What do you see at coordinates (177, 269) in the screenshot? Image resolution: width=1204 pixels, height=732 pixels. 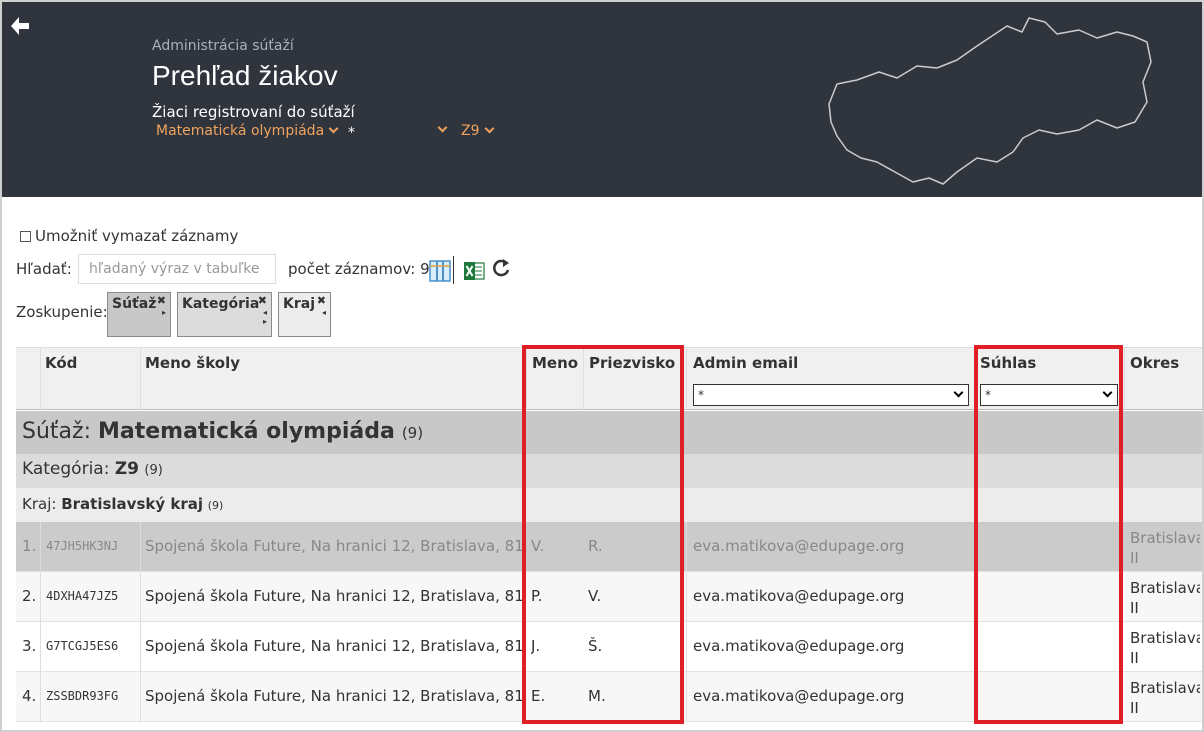 I see `search-input` at bounding box center [177, 269].